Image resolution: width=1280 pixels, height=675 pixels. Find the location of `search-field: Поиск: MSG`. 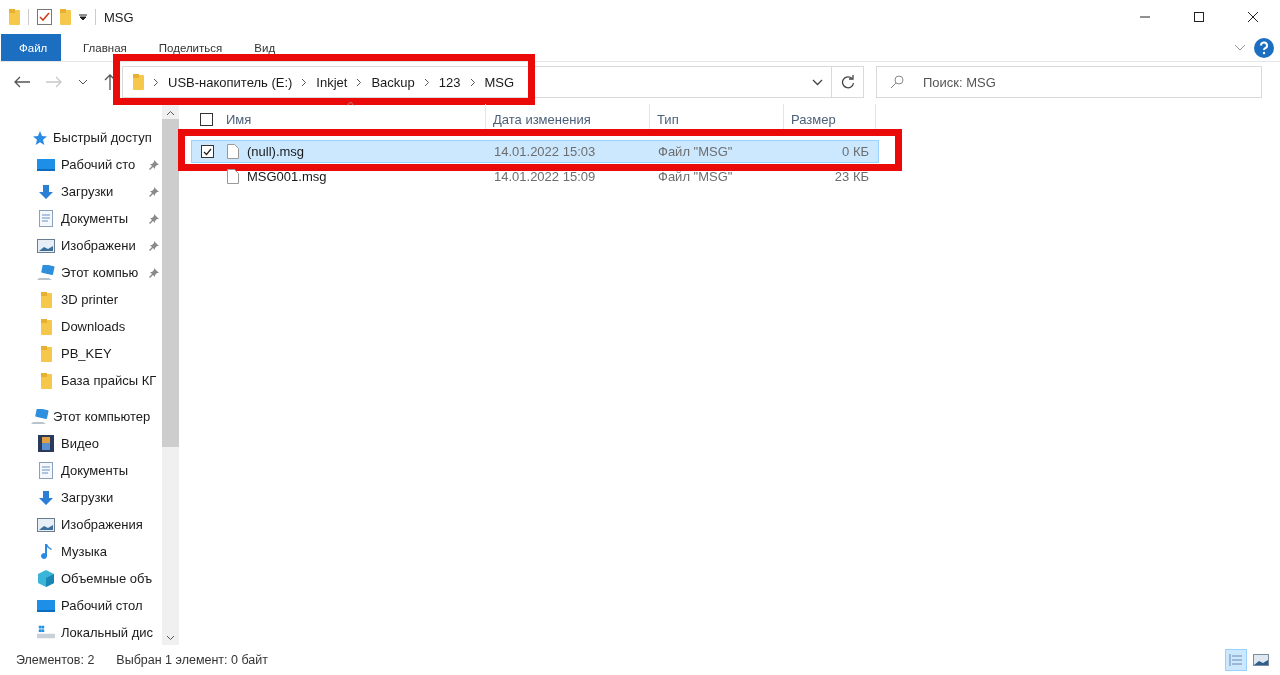

search-field: Поиск: MSG is located at coordinates (1069, 82).